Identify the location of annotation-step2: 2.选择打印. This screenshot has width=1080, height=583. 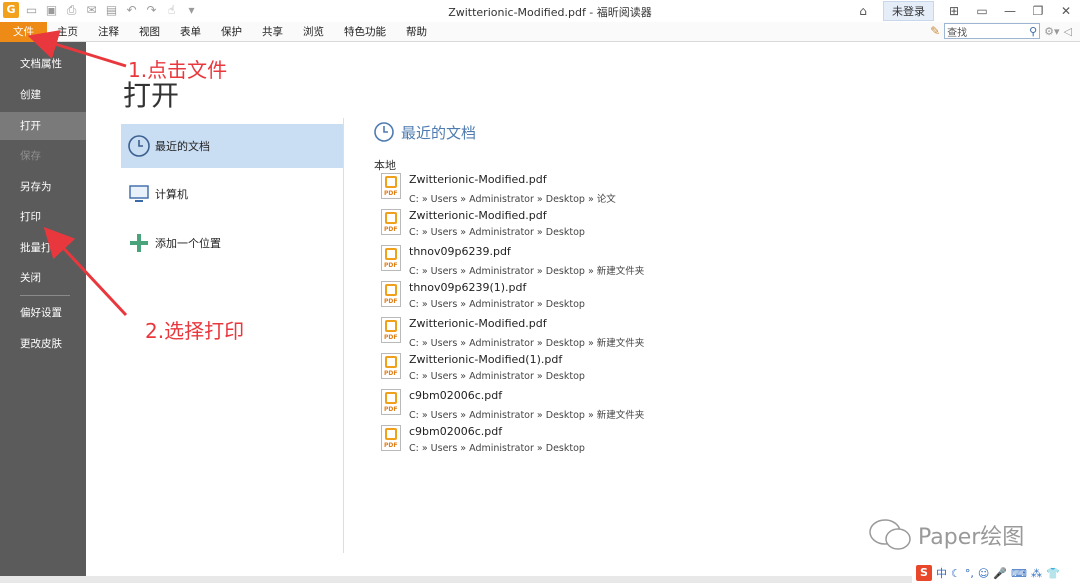
(195, 331).